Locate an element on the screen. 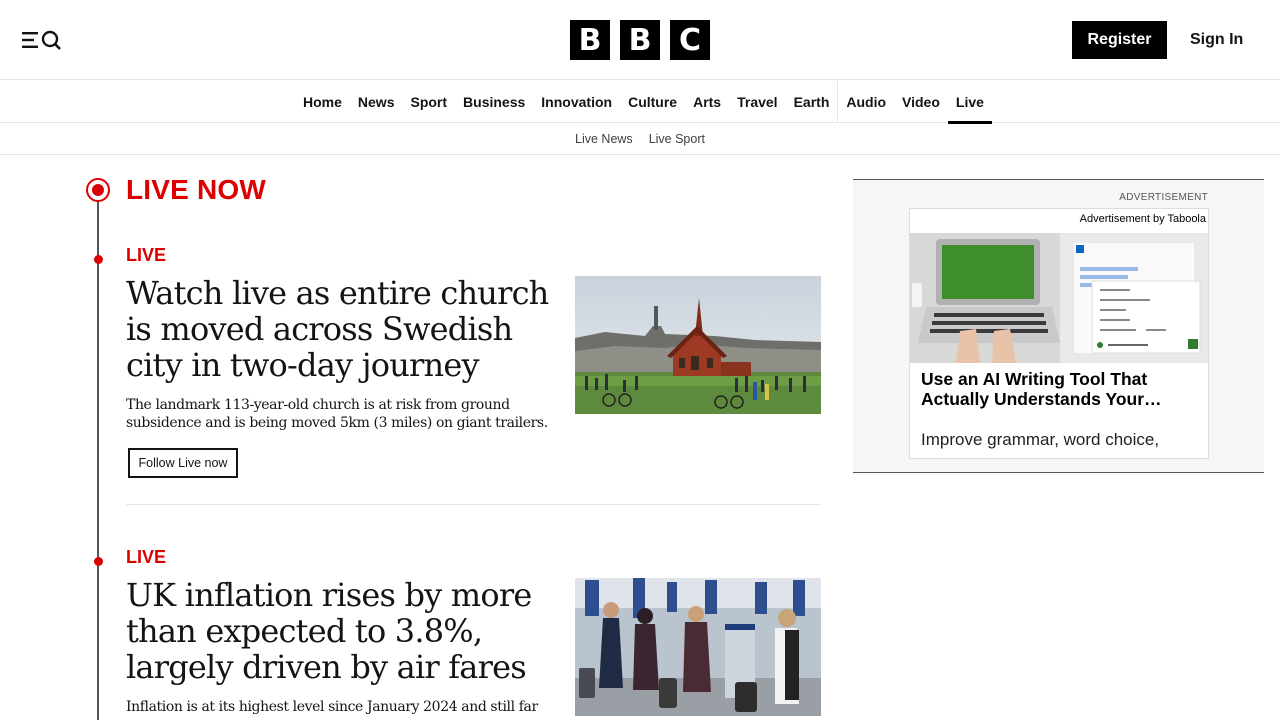  ad-by-taboola: Advertisement by Taboola is located at coordinates (1143, 219).